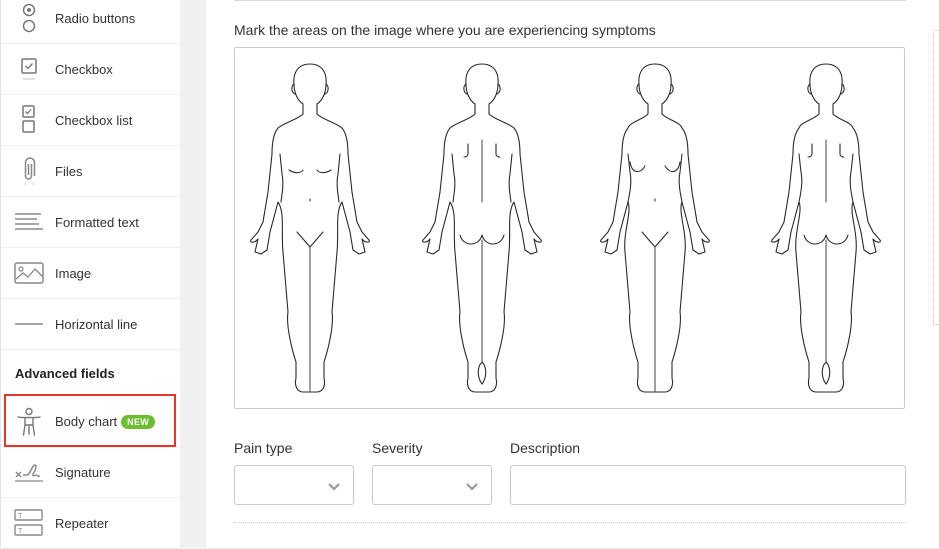 The height and width of the screenshot is (549, 939). What do you see at coordinates (29, 120) in the screenshot?
I see `checkbox-list-icon` at bounding box center [29, 120].